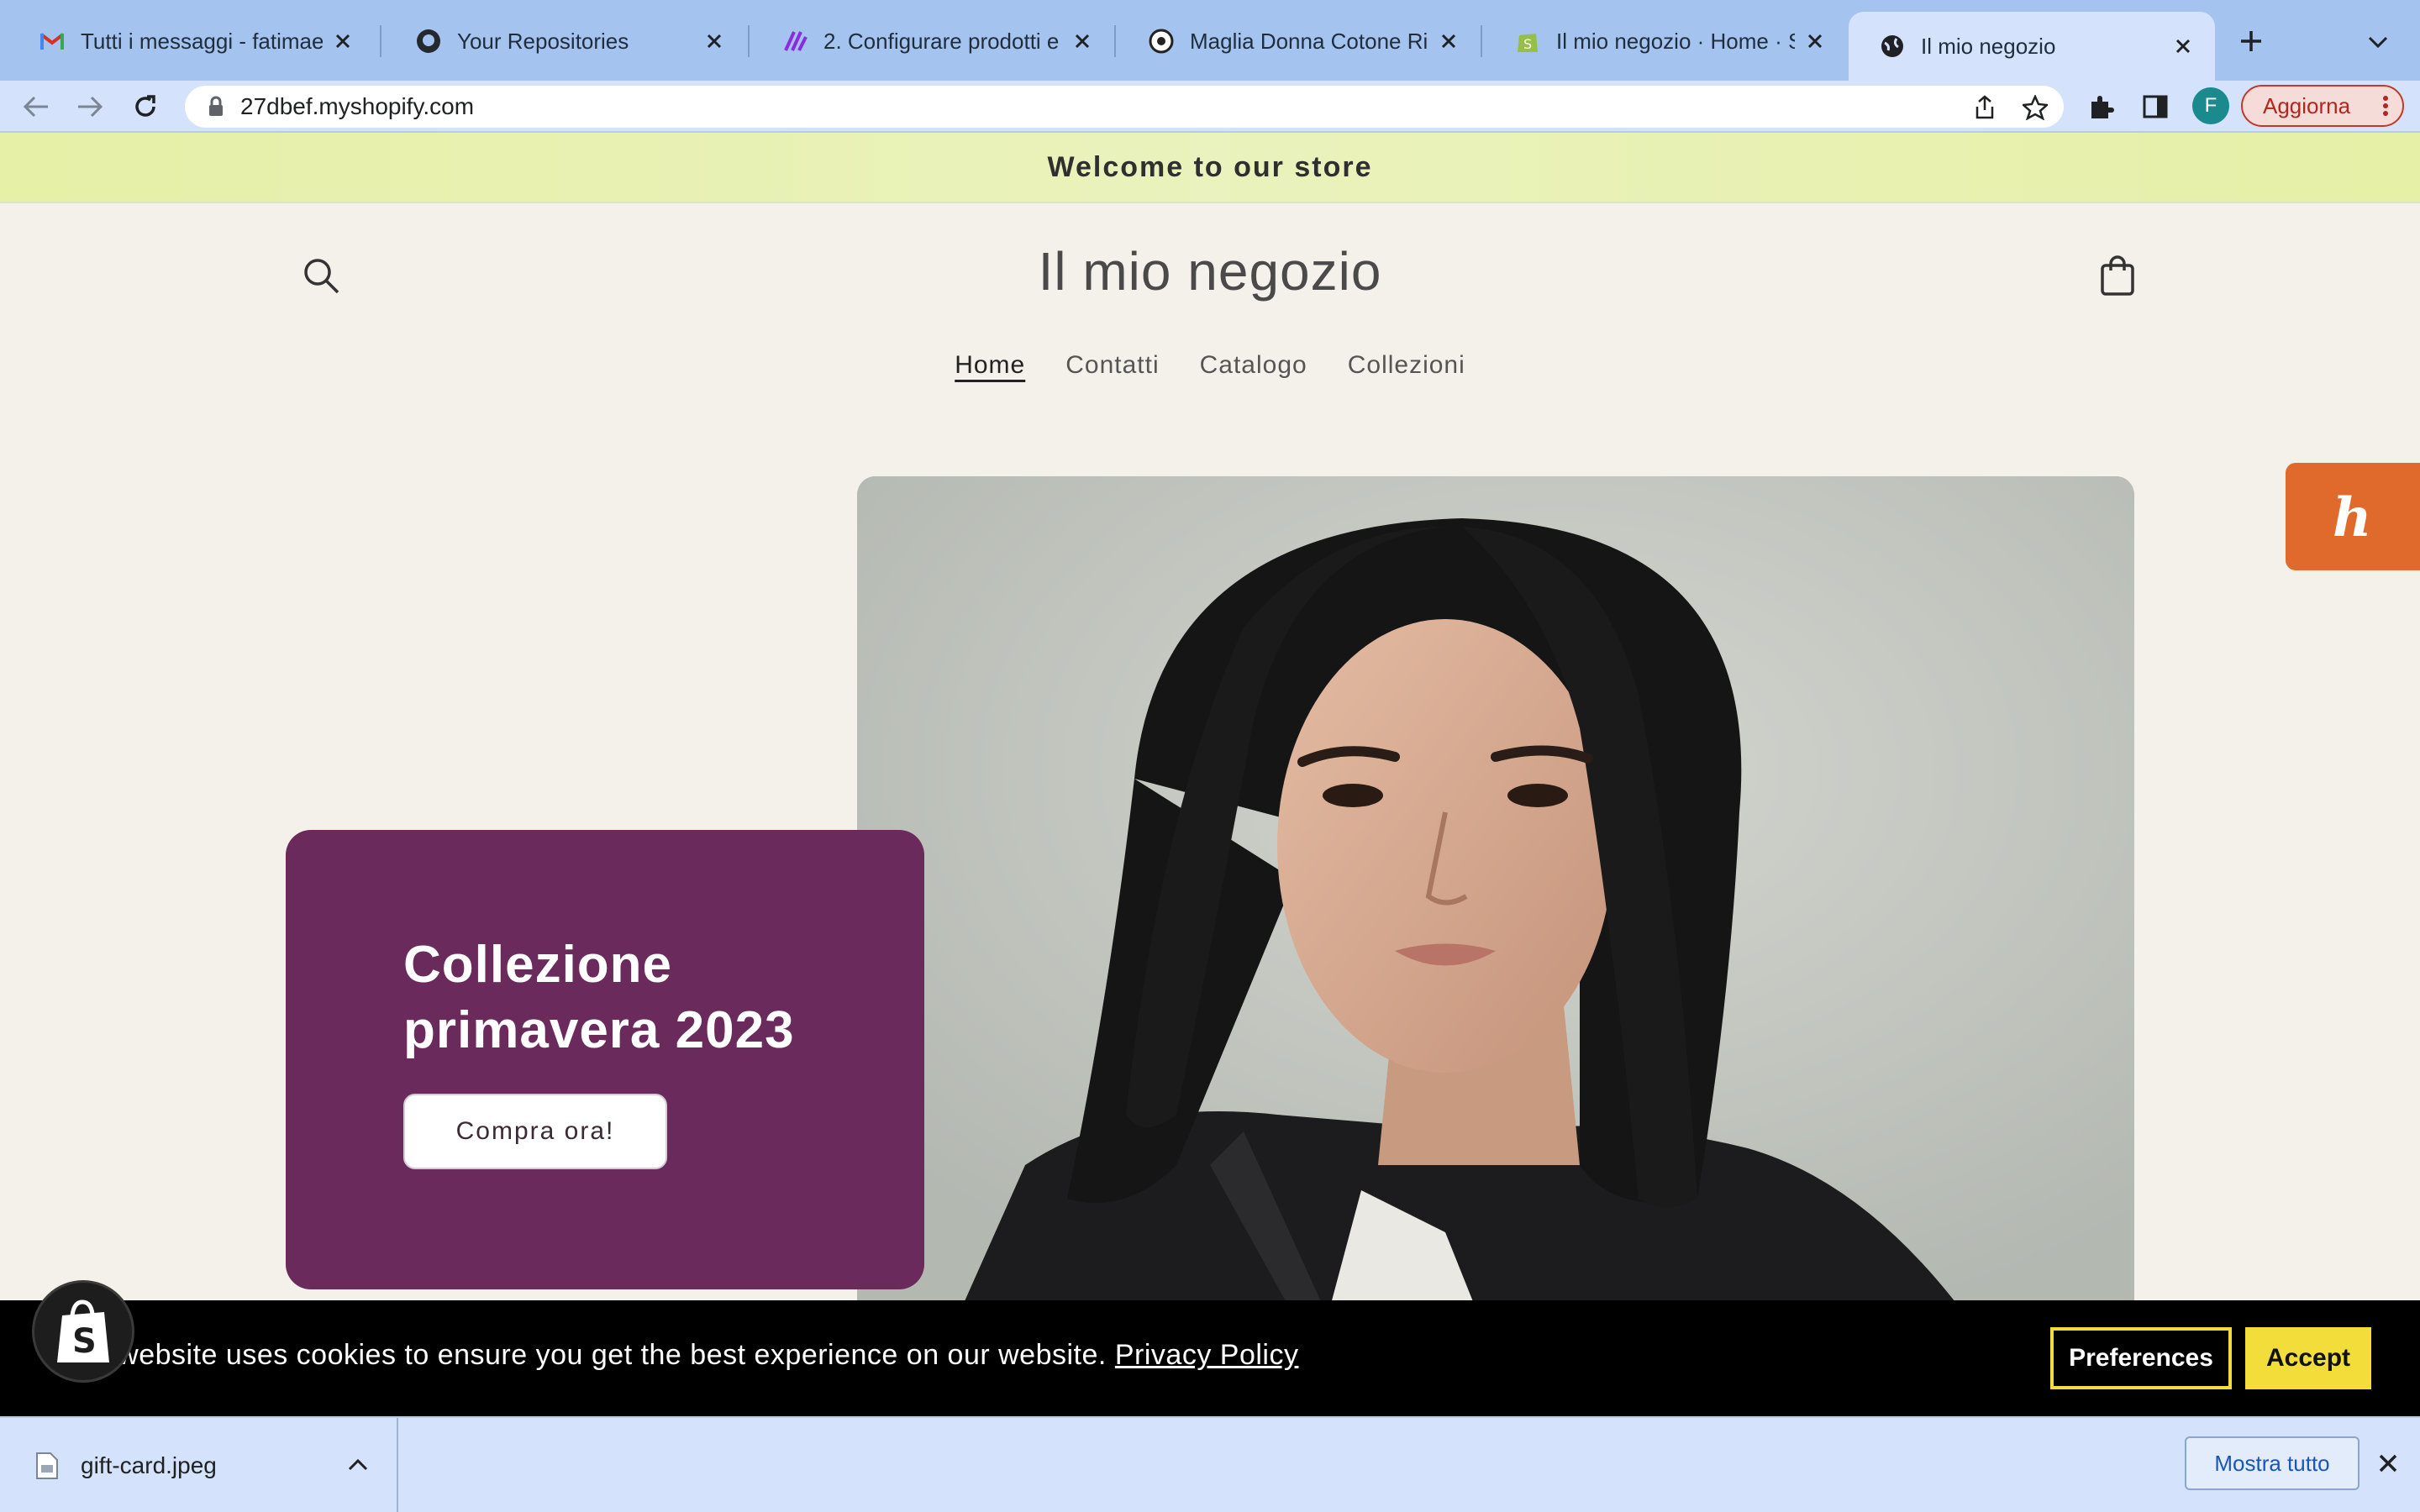 This screenshot has height=1512, width=2420. I want to click on profile-avatar: F, so click(2210, 105).